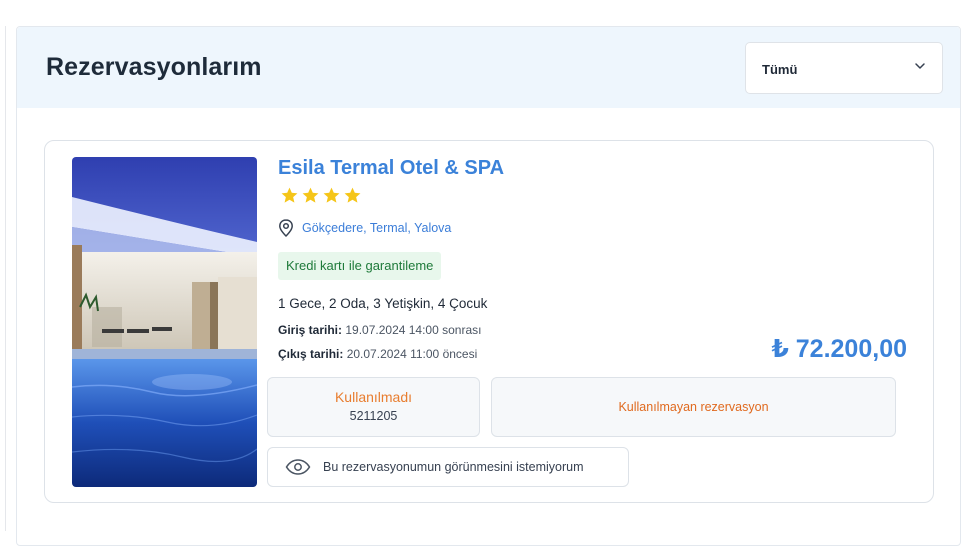 The image size is (979, 546). Describe the element at coordinates (3, 278) in the screenshot. I see `sidebar-edge` at that location.